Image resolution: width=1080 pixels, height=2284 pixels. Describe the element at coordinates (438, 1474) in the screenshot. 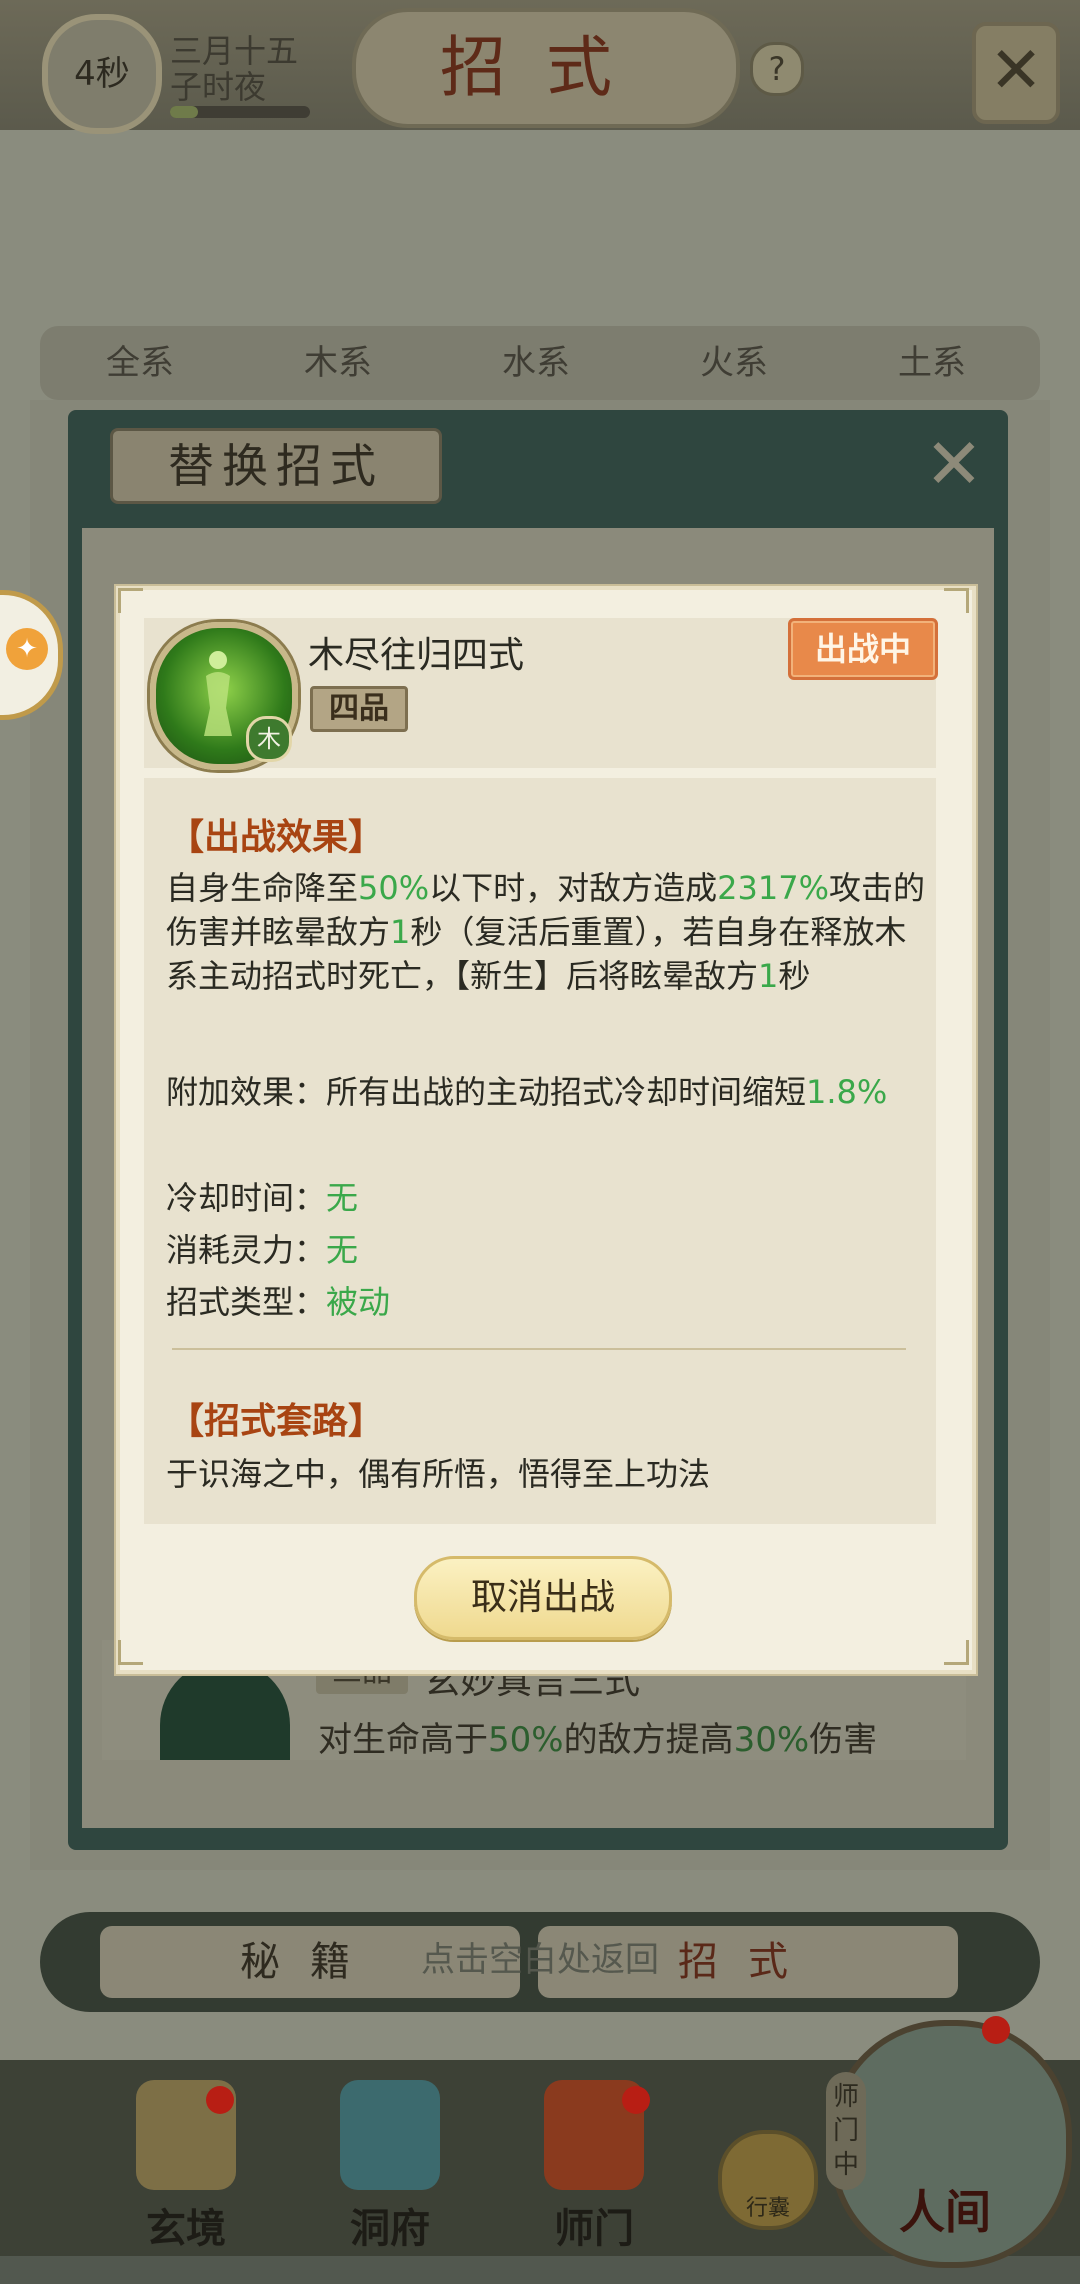

I see `lore-text: 于识海之中，偶有所悟，悟得至上功法` at that location.